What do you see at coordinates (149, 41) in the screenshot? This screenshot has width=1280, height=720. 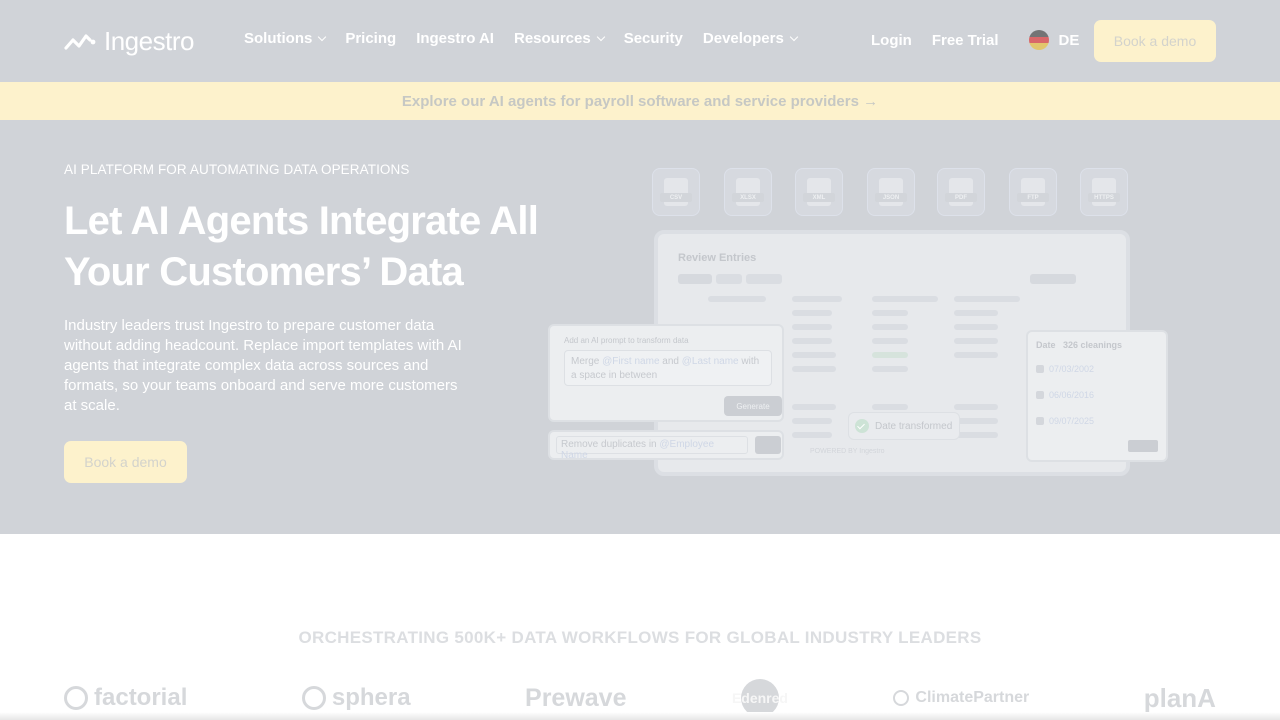 I see `logo-text: Ingestro` at bounding box center [149, 41].